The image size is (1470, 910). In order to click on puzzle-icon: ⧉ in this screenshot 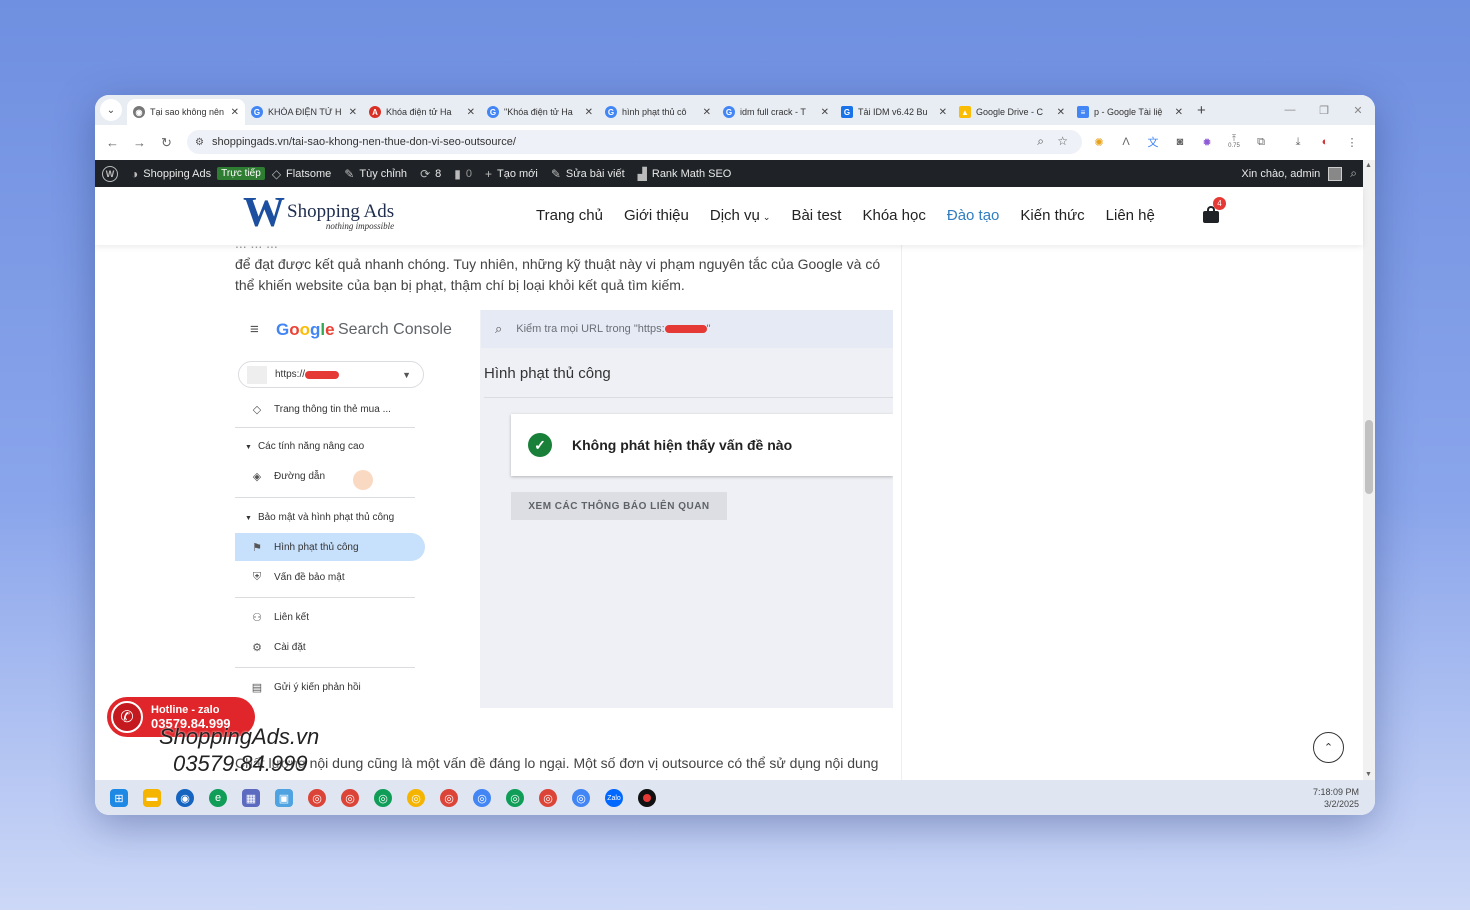, I will do `click(1261, 142)`.